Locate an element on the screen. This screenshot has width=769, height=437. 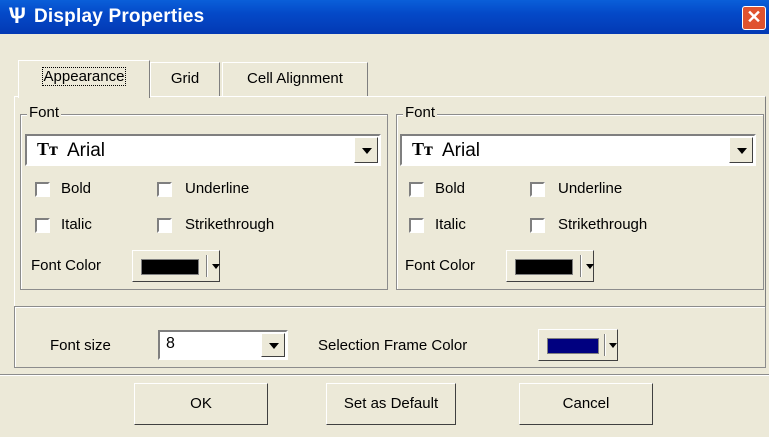
left-underline-label: Underline is located at coordinates (217, 188).